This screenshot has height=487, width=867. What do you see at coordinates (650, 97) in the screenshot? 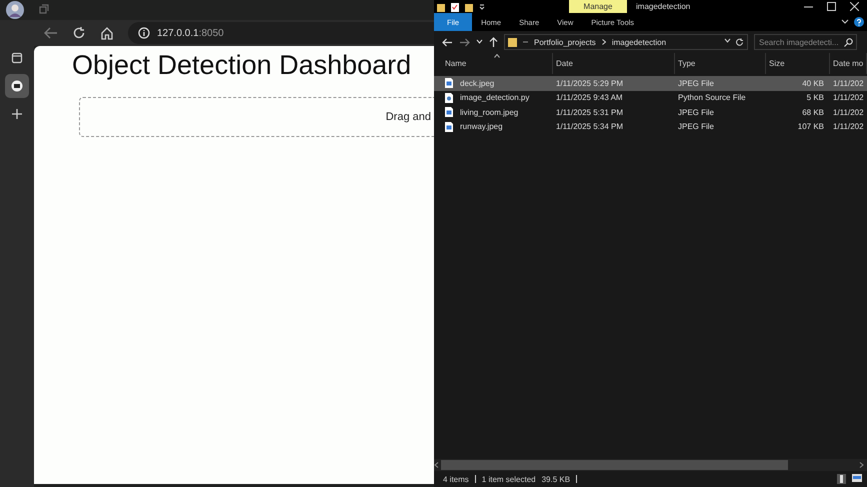
I see `file-row: image_detection.py 1/11/2025 9:43 AM Python Source File 5 KB 1/11/202` at bounding box center [650, 97].